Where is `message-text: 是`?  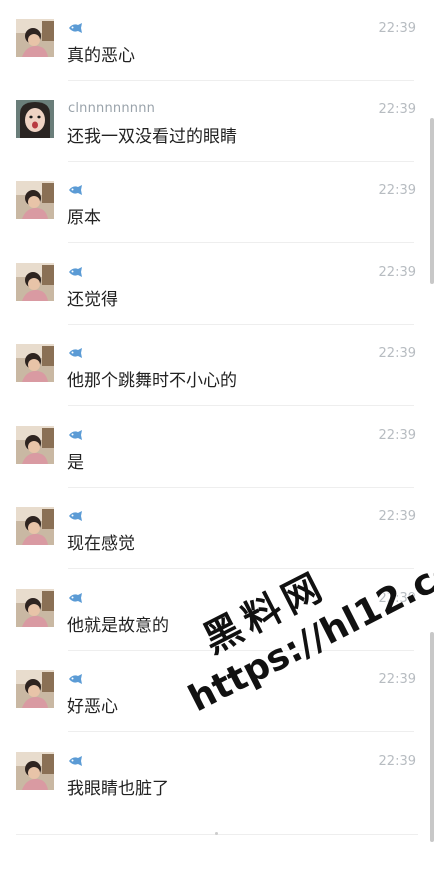 message-text: 是 is located at coordinates (75, 463).